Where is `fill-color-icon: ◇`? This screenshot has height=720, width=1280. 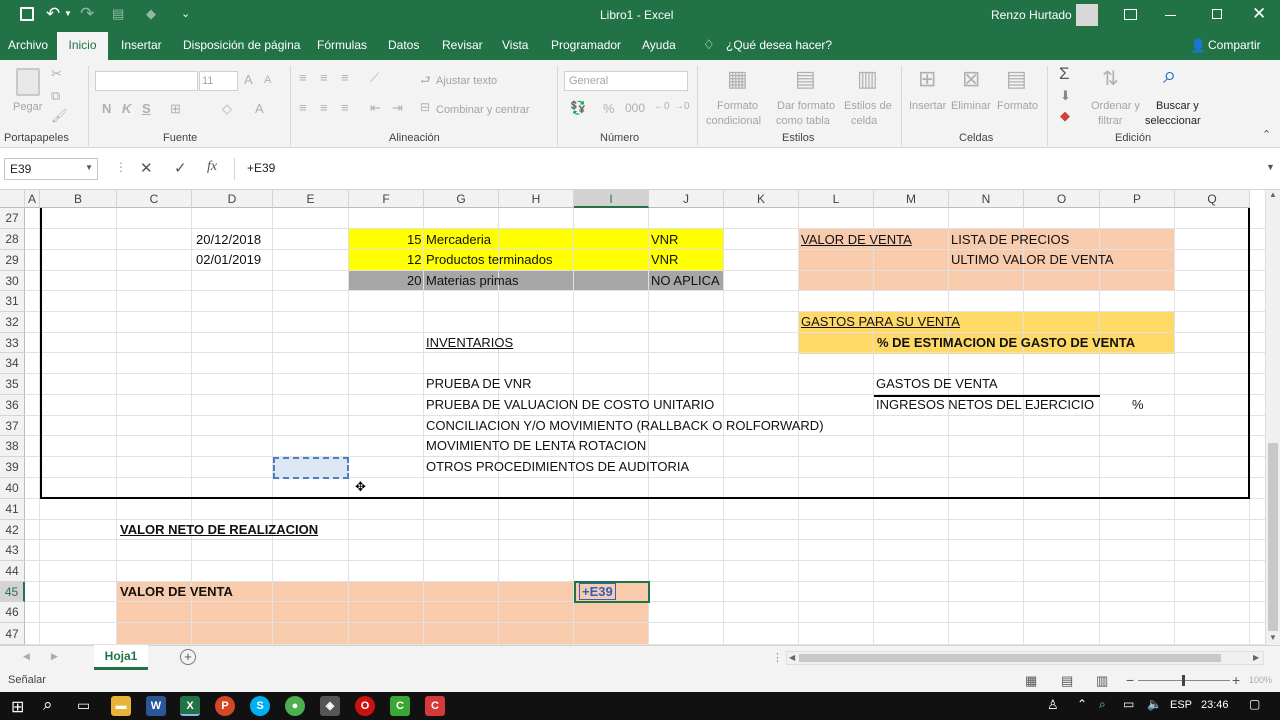
fill-color-icon: ◇ is located at coordinates (227, 109).